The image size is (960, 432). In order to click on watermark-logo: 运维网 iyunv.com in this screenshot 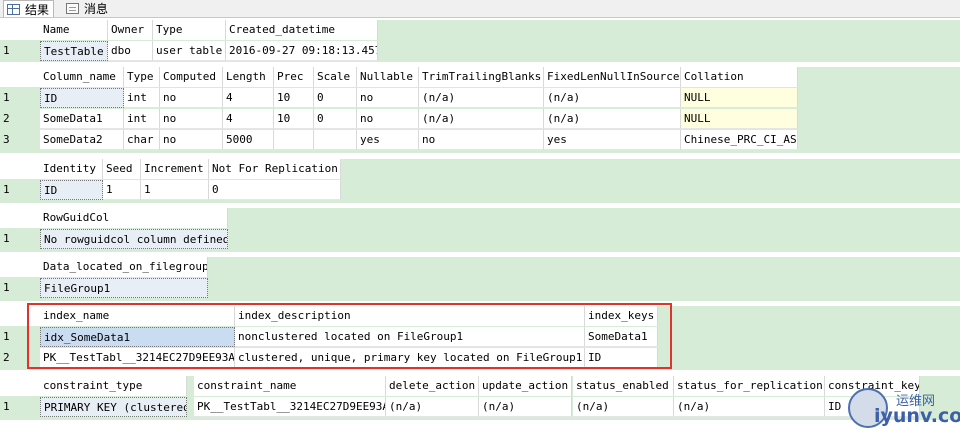, I will do `click(904, 408)`.